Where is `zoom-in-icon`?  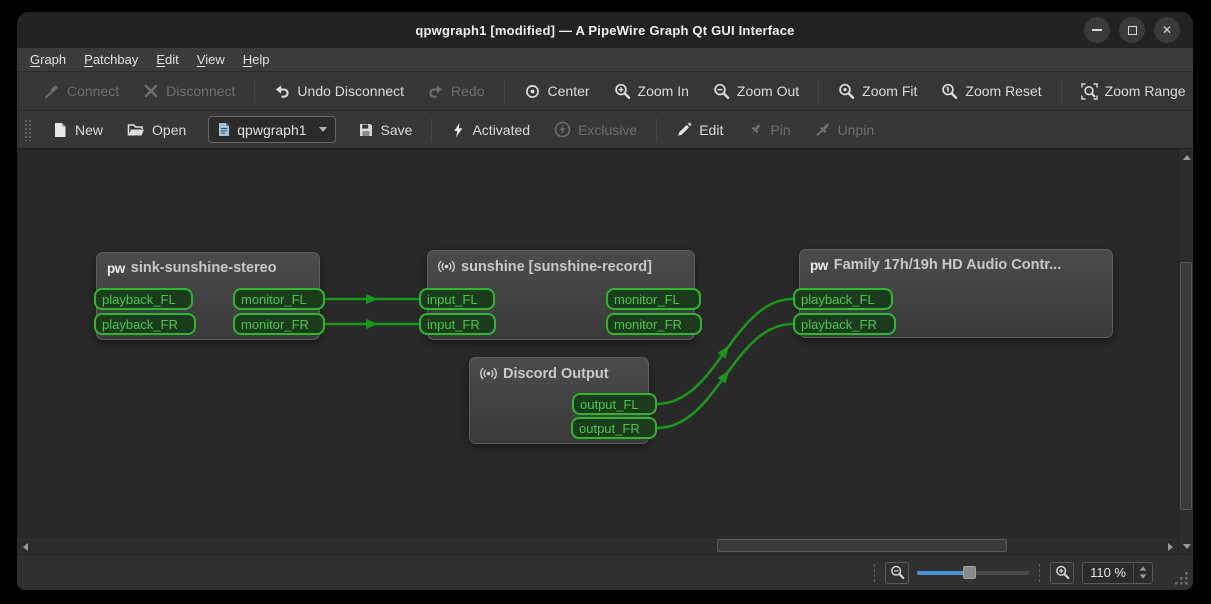 zoom-in-icon is located at coordinates (622, 91).